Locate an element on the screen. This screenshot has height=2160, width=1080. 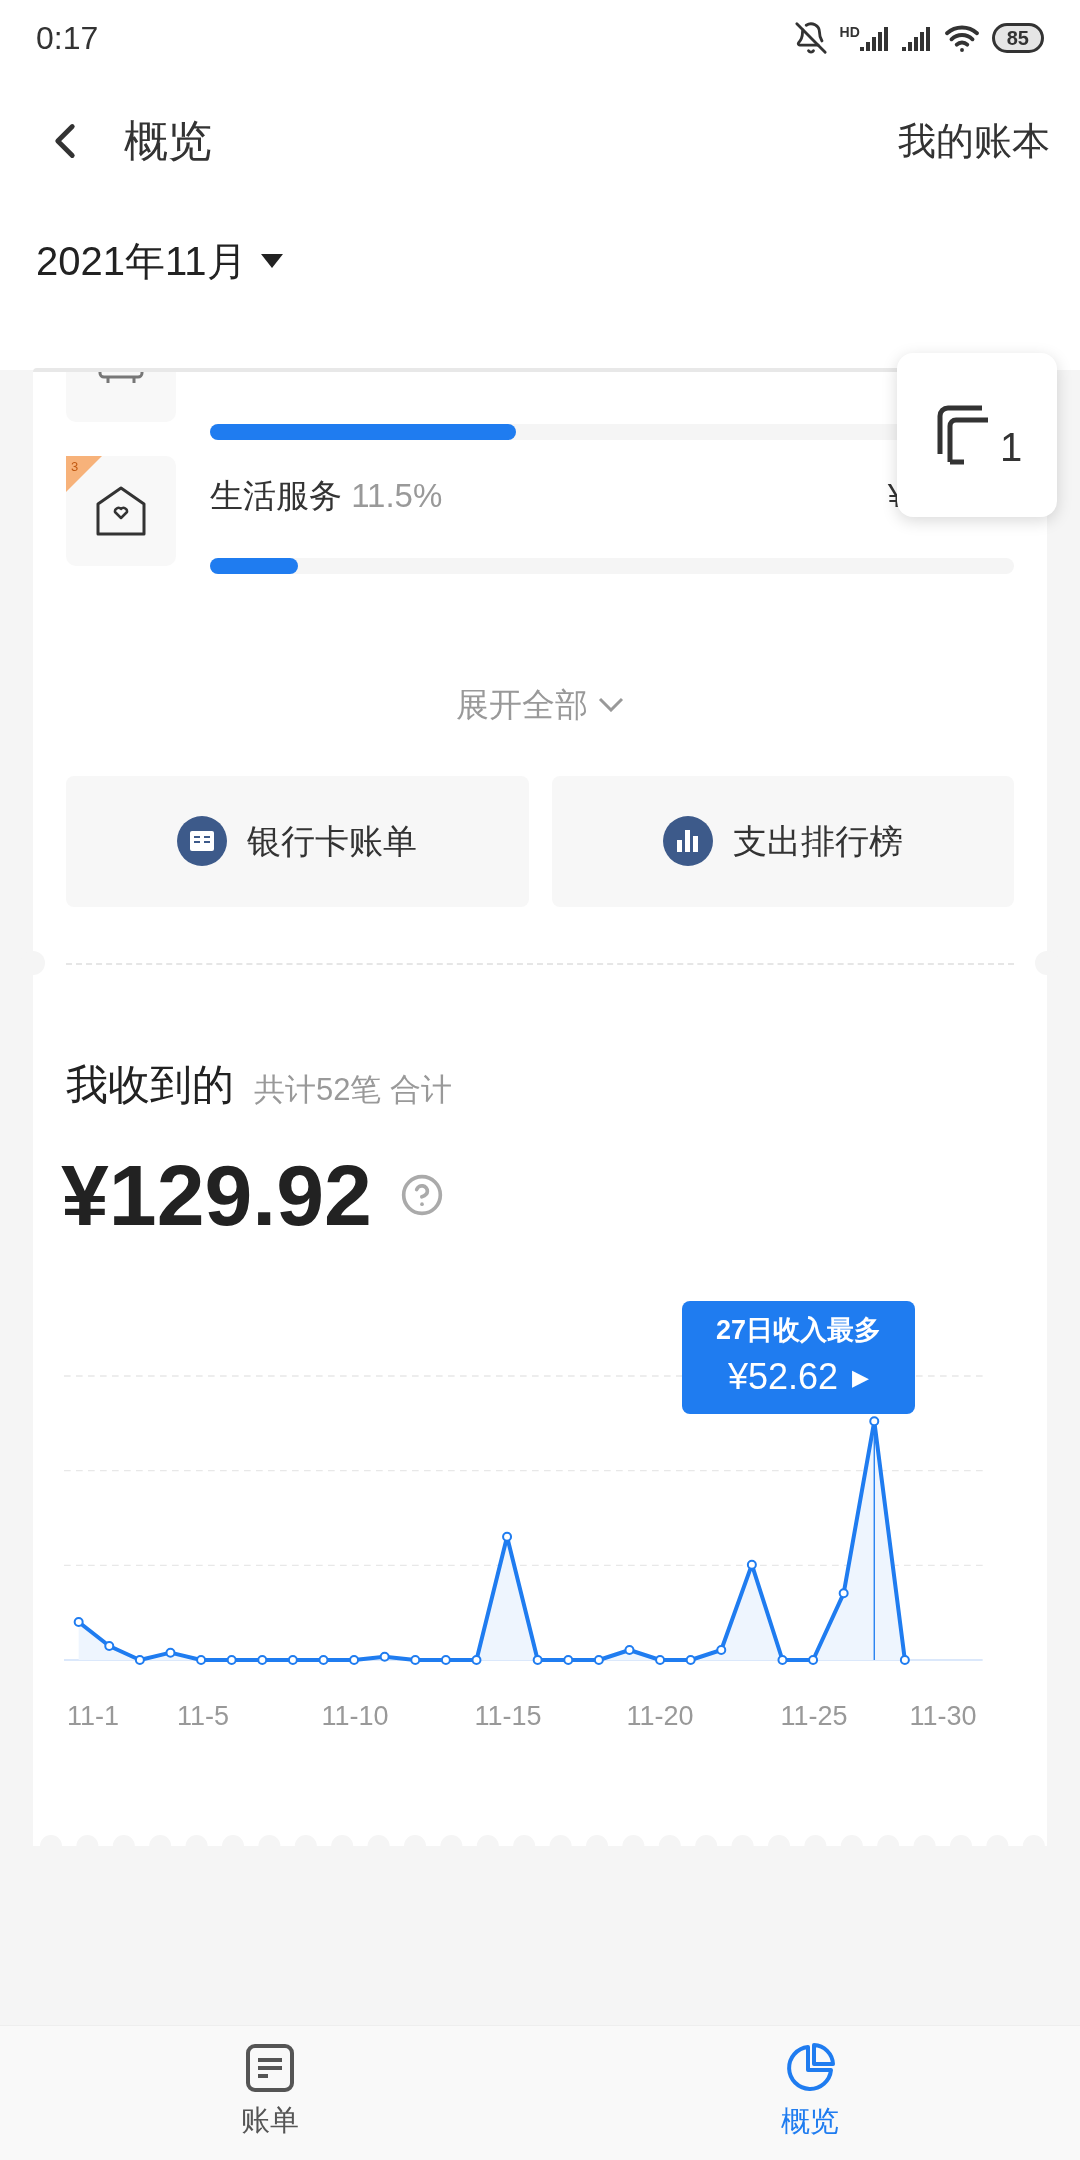
x-axis-label: 11-5 is located at coordinates (203, 1716).